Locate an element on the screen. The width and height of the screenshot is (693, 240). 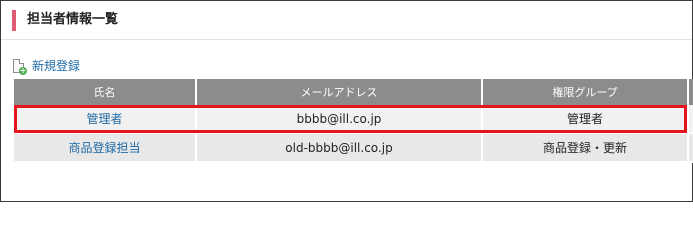
table-row: 管理者 bbbb@ill.co.jp 管理者 is located at coordinates (353, 119).